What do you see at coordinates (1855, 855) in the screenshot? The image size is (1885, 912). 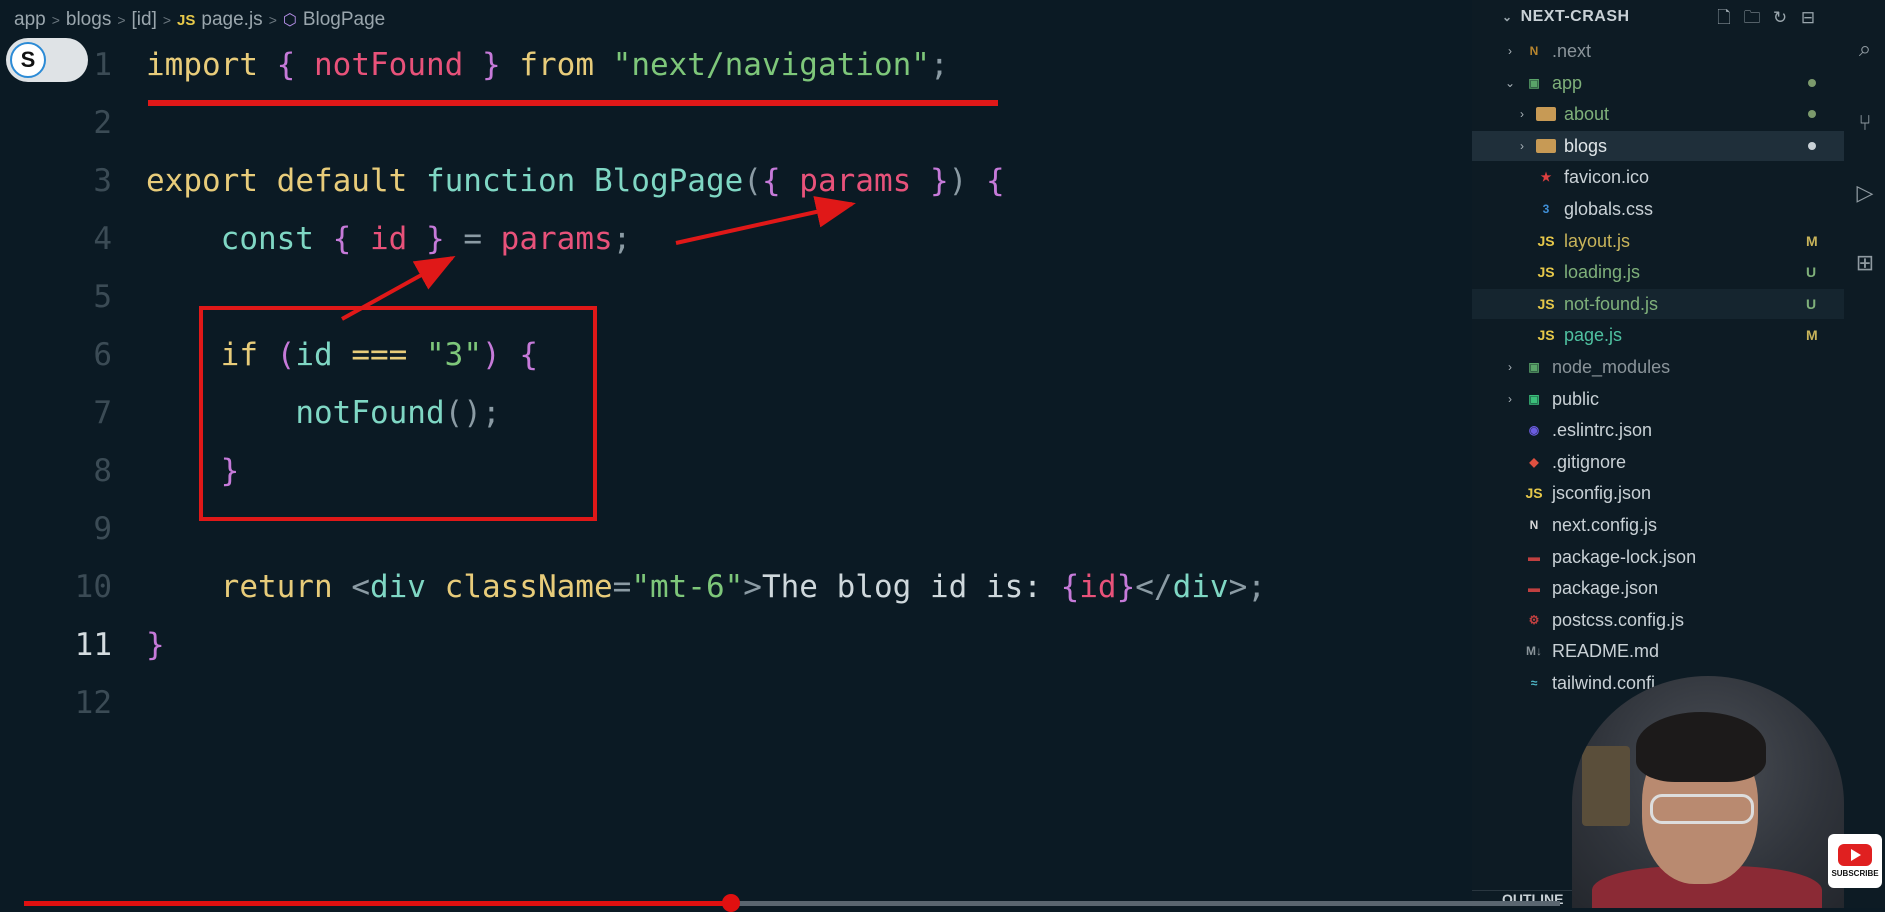 I see `youtube-icon` at bounding box center [1855, 855].